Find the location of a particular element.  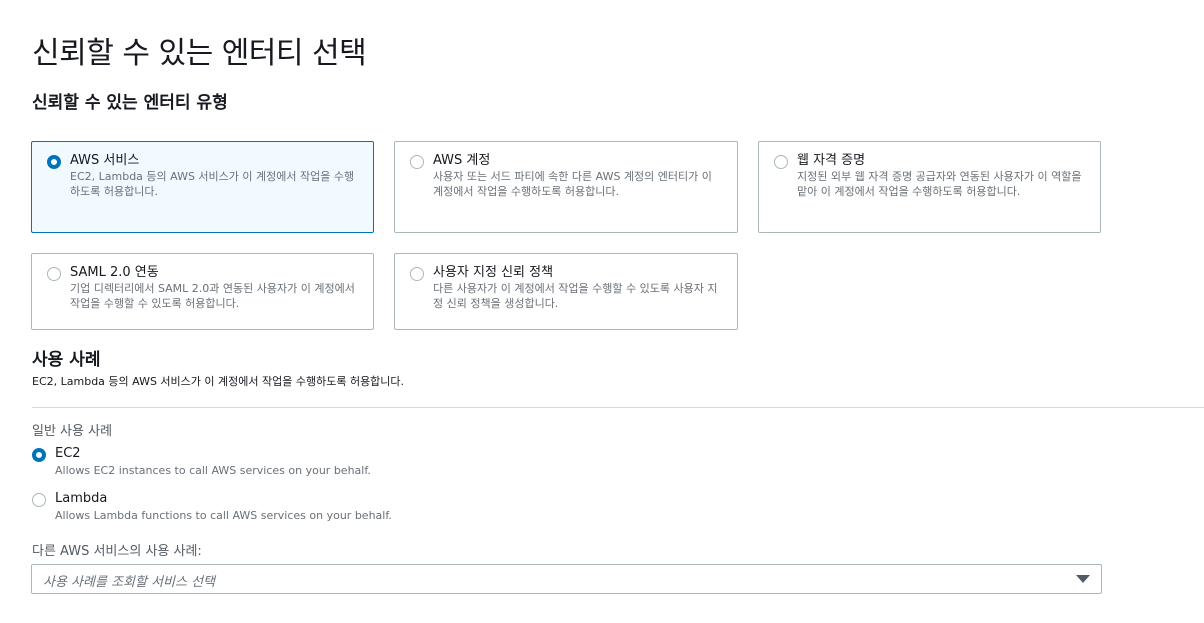

other-services-label: 다른 AWS 서비스의 사용 사례: is located at coordinates (117, 551).